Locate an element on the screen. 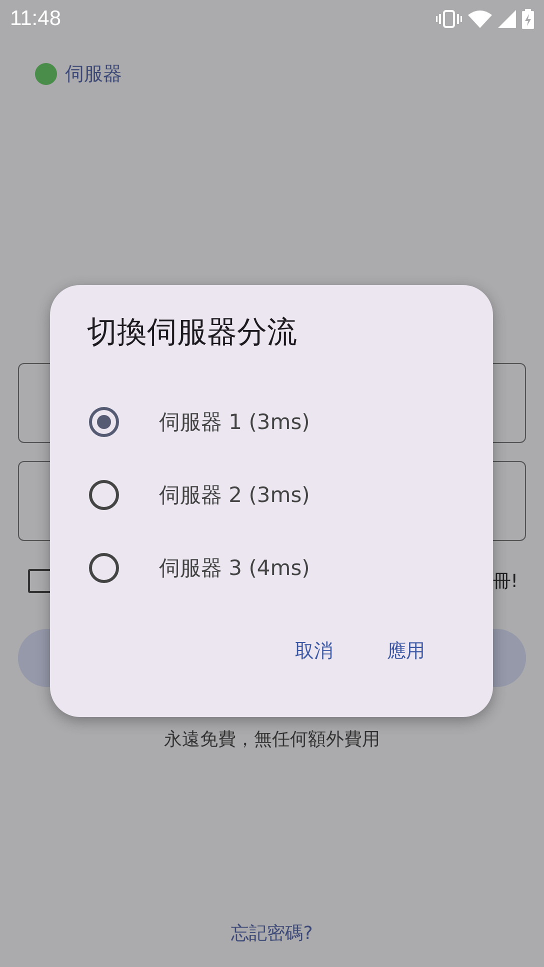  forgot-password-link: 忘記密碼? is located at coordinates (272, 933).